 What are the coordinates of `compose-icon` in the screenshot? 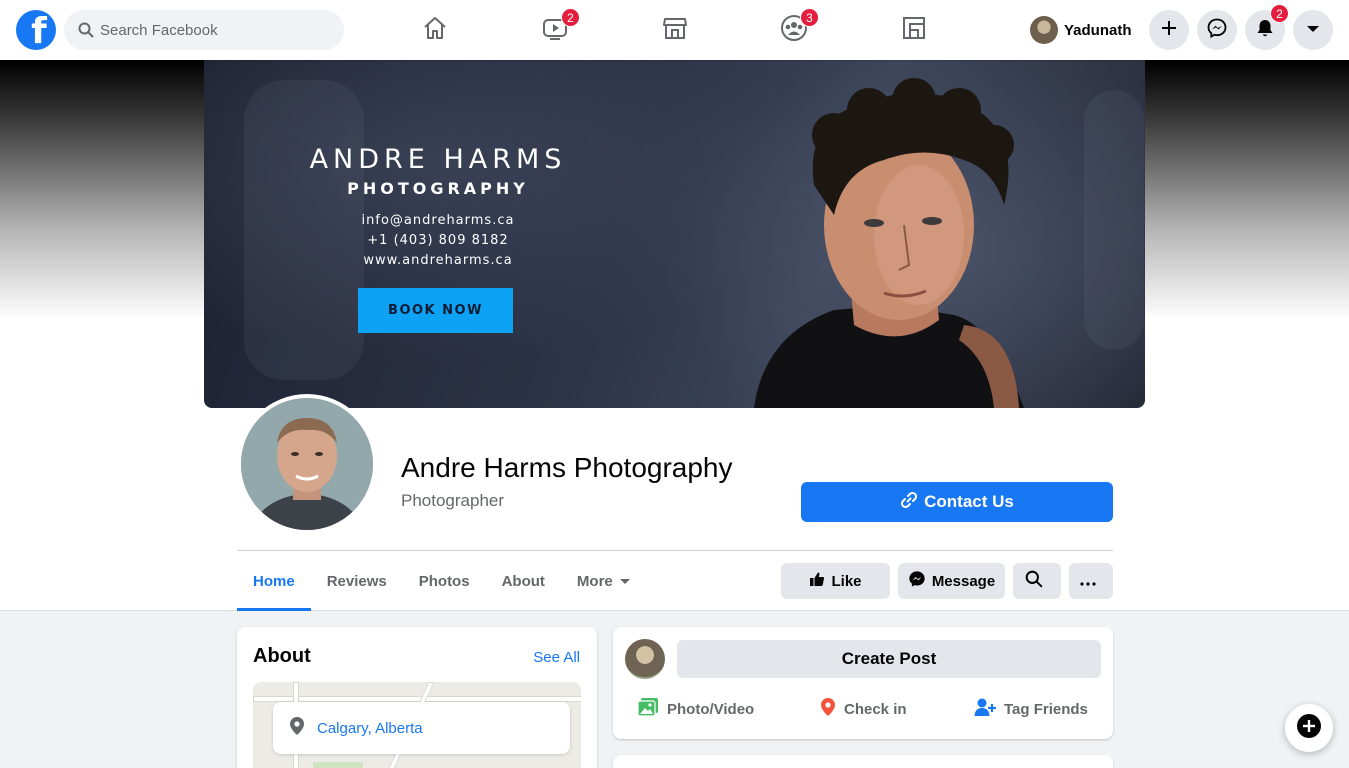 It's located at (1309, 728).